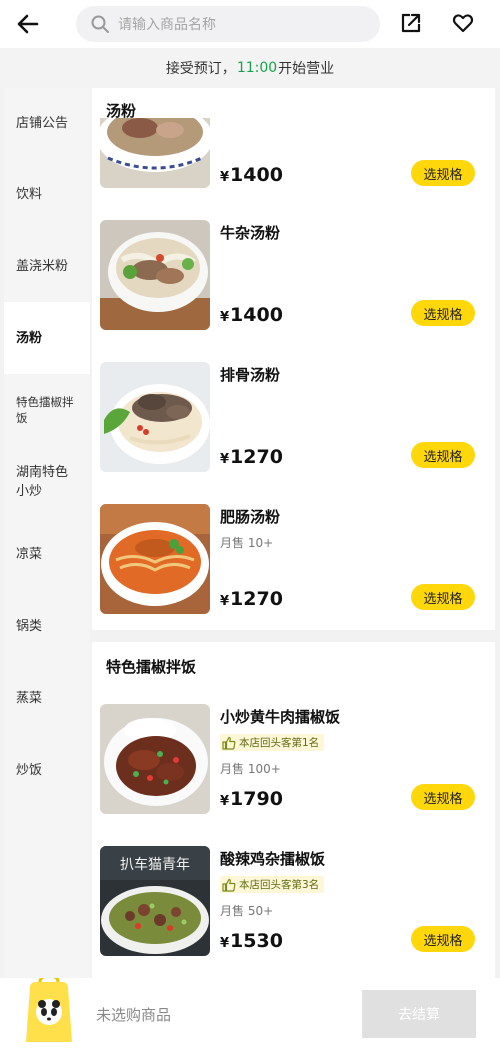  I want to click on cart-bag-icon, so click(49, 1010).